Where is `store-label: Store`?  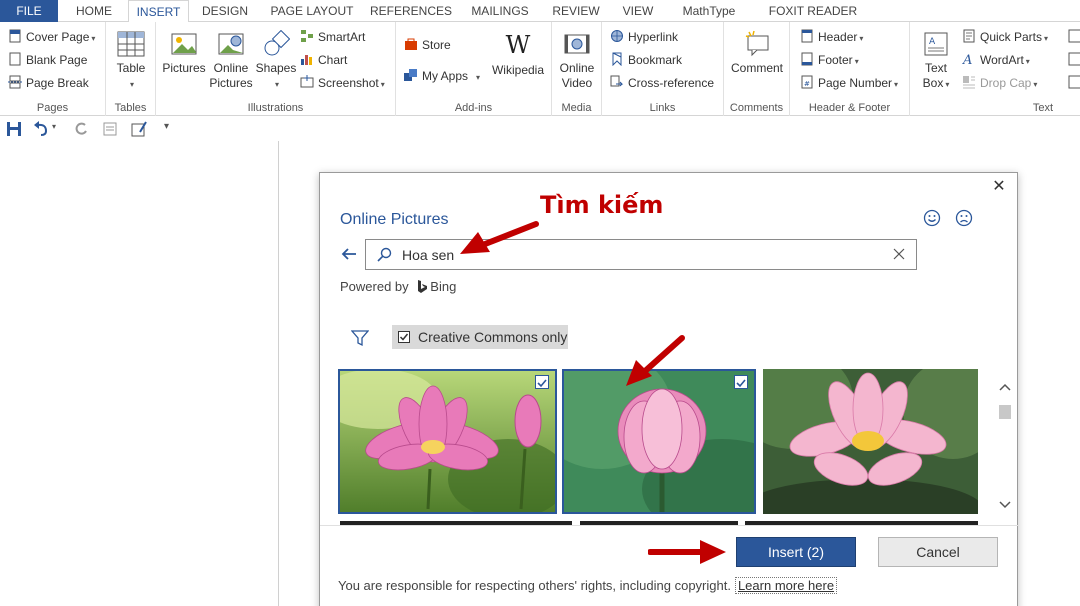
store-label: Store is located at coordinates (436, 45).